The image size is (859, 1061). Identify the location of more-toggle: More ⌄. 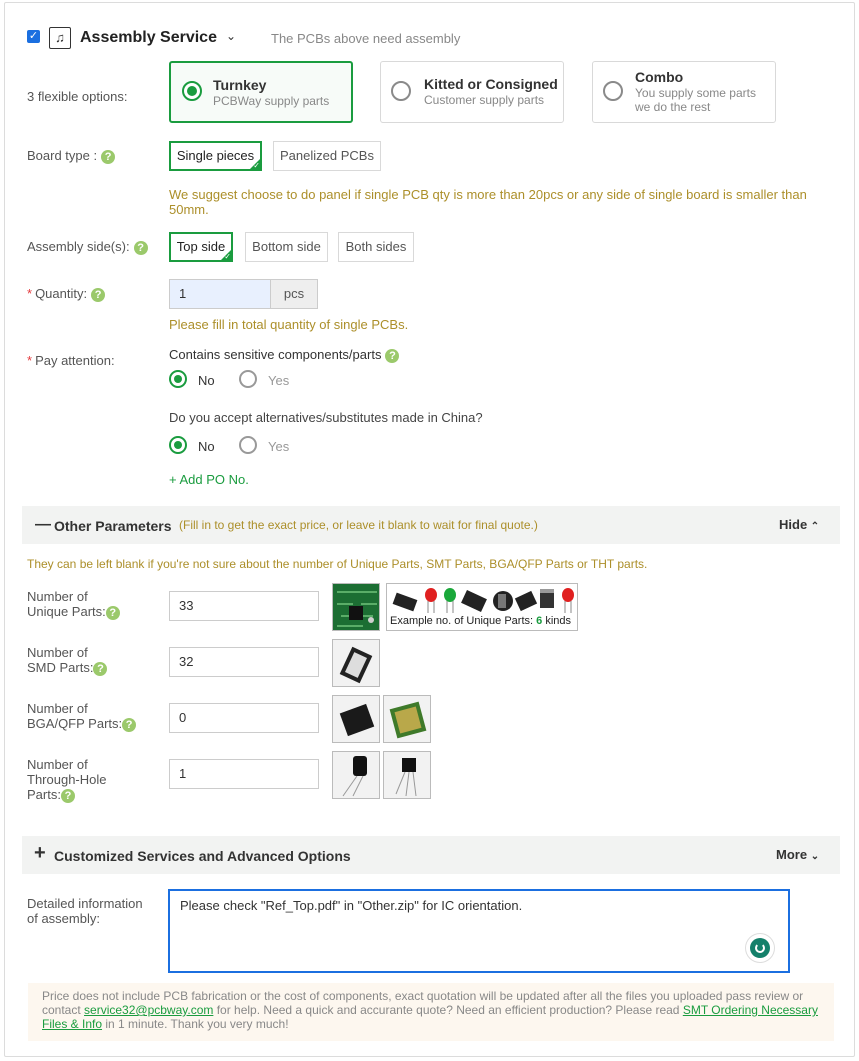
(797, 854).